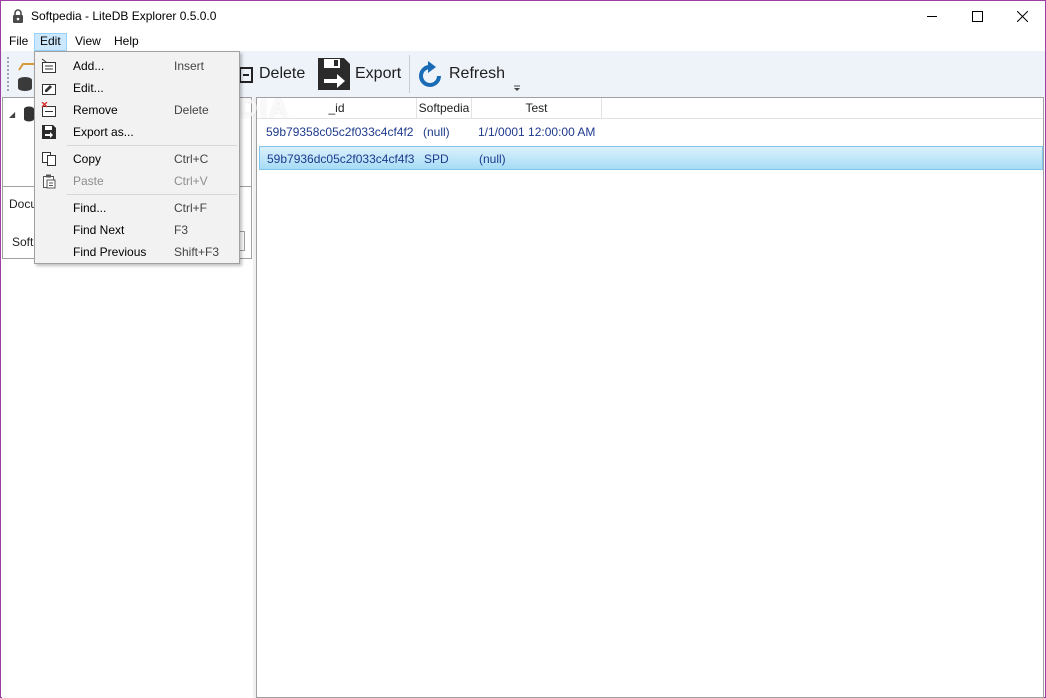 The width and height of the screenshot is (1046, 698). Describe the element at coordinates (523, 41) in the screenshot. I see `menu-bar: File Edit View Help` at that location.